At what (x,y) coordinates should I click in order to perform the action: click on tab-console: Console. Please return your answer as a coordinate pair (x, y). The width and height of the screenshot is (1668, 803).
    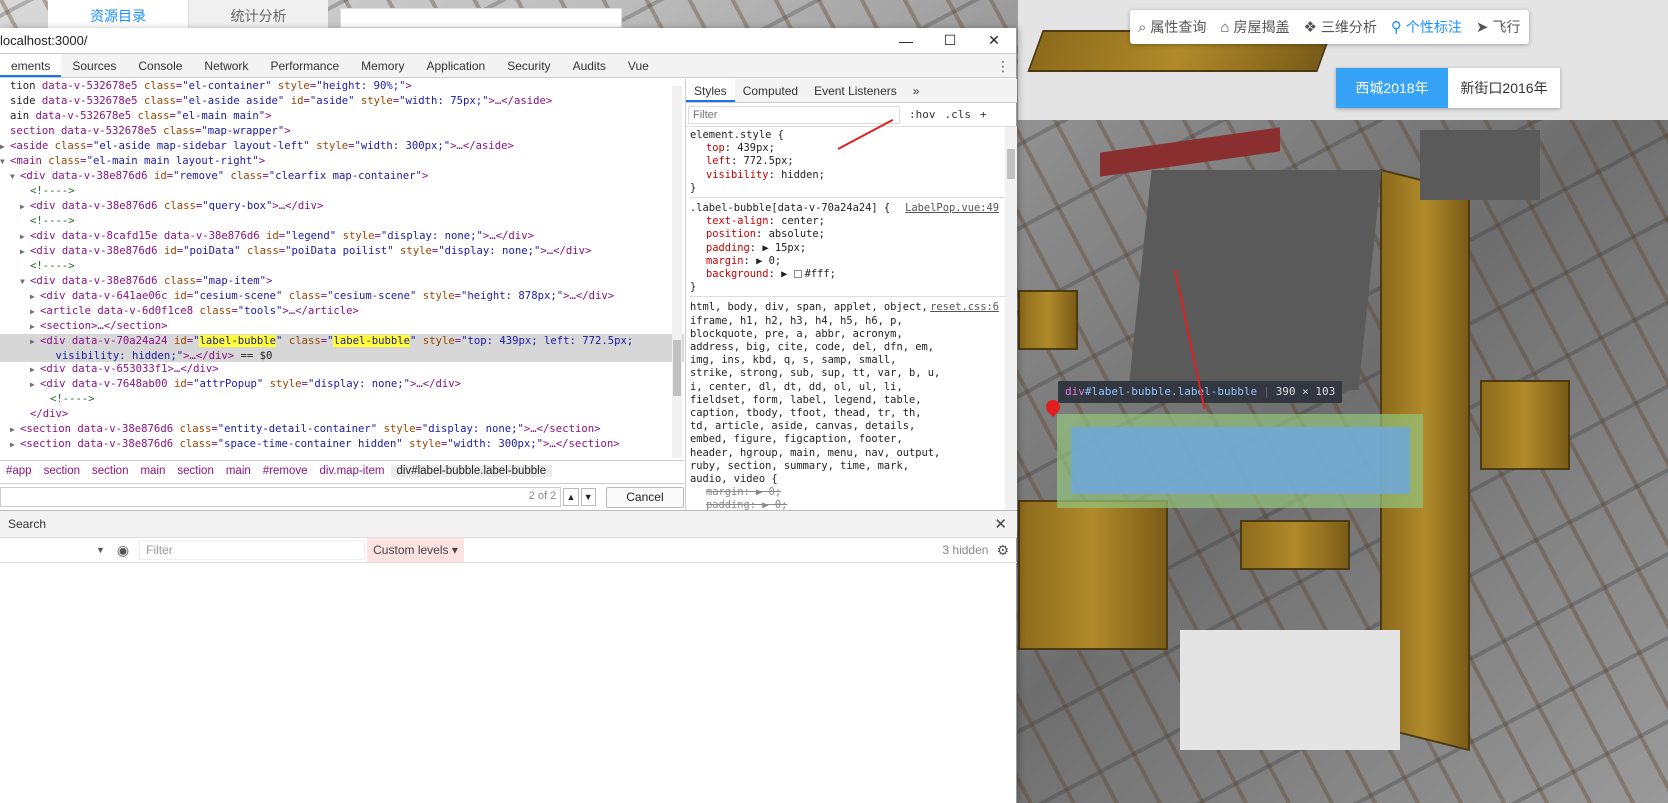
    Looking at the image, I should click on (160, 65).